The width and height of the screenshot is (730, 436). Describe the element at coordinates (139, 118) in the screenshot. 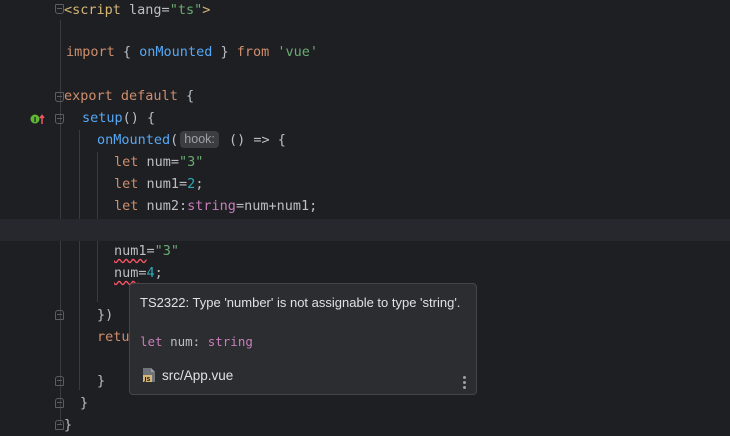

I see `code-token: () {` at that location.